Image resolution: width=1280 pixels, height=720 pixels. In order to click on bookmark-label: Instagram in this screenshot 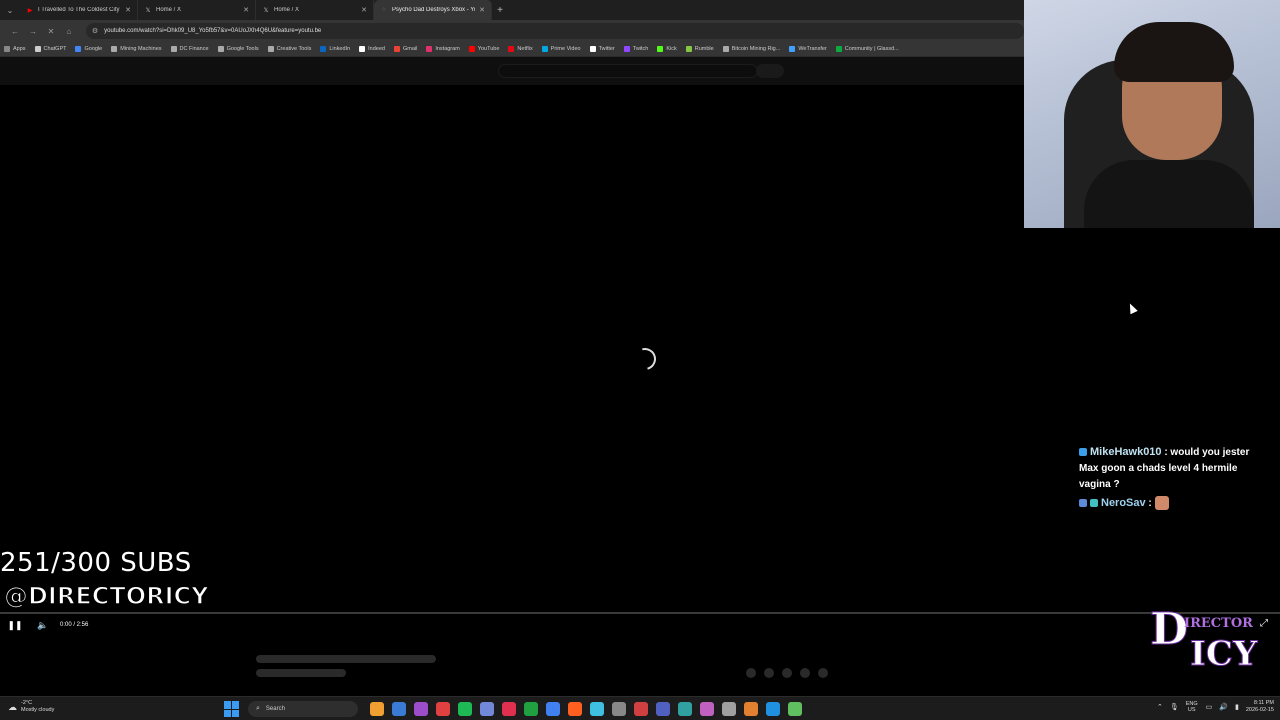, I will do `click(447, 49)`.